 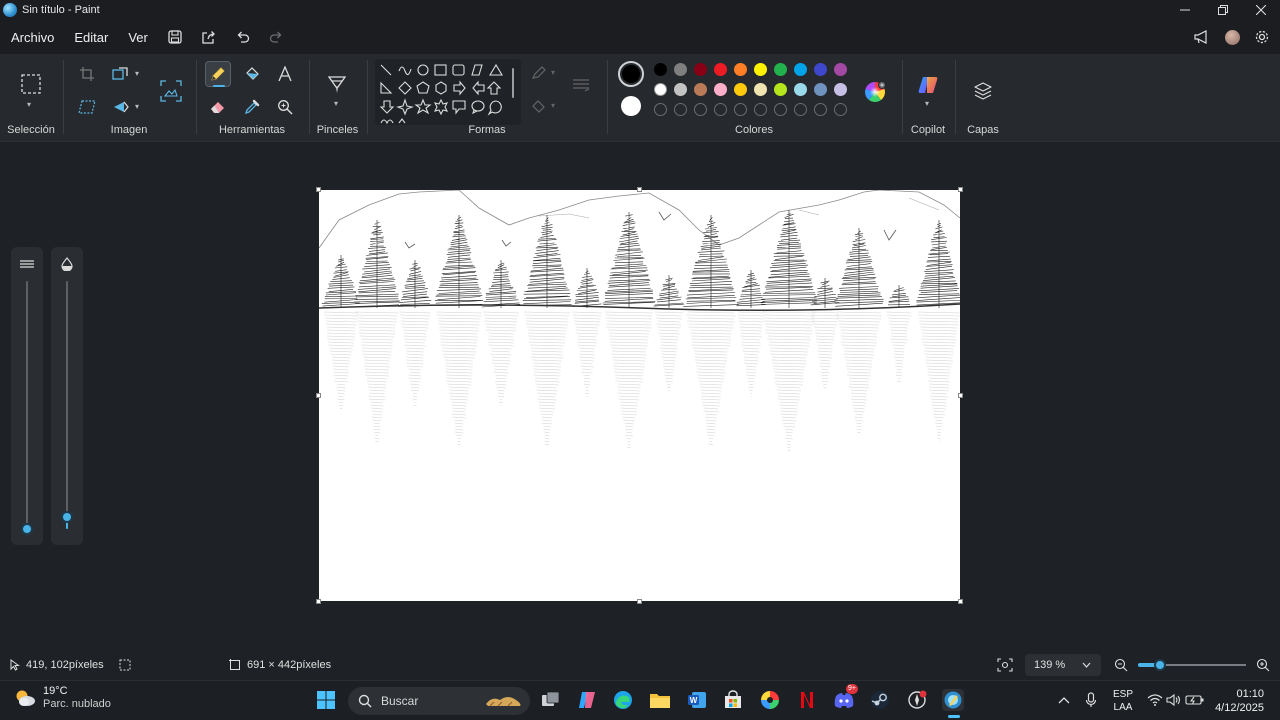 I want to click on announcement-button, so click(x=1202, y=37).